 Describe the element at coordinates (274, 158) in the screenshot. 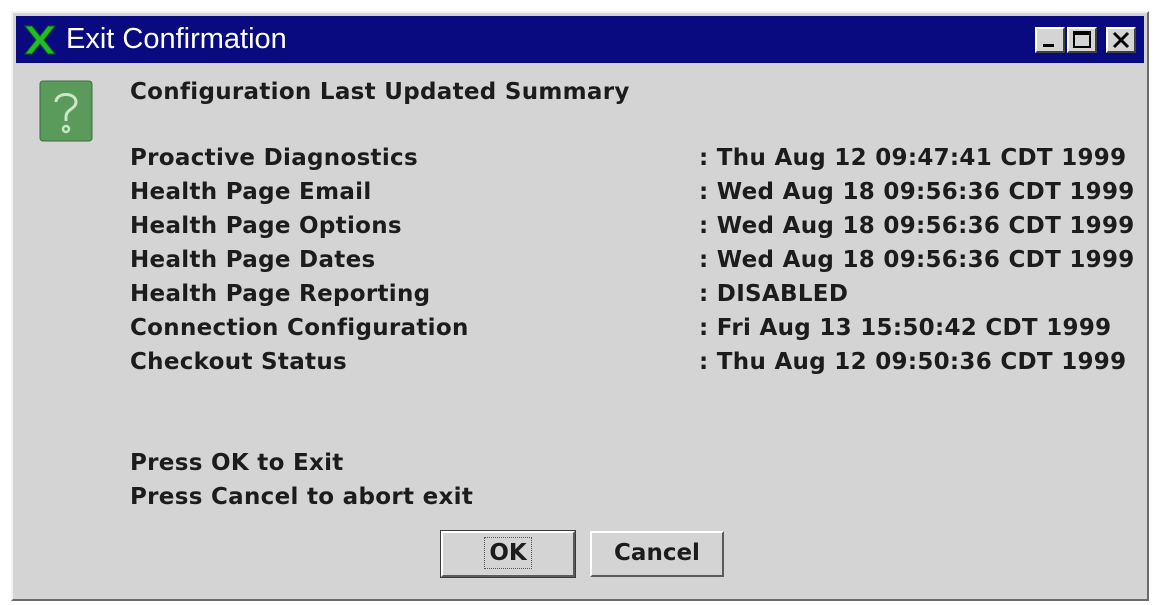

I see `row-label-proactive-diagnostics: Proactive Diagnostics` at that location.